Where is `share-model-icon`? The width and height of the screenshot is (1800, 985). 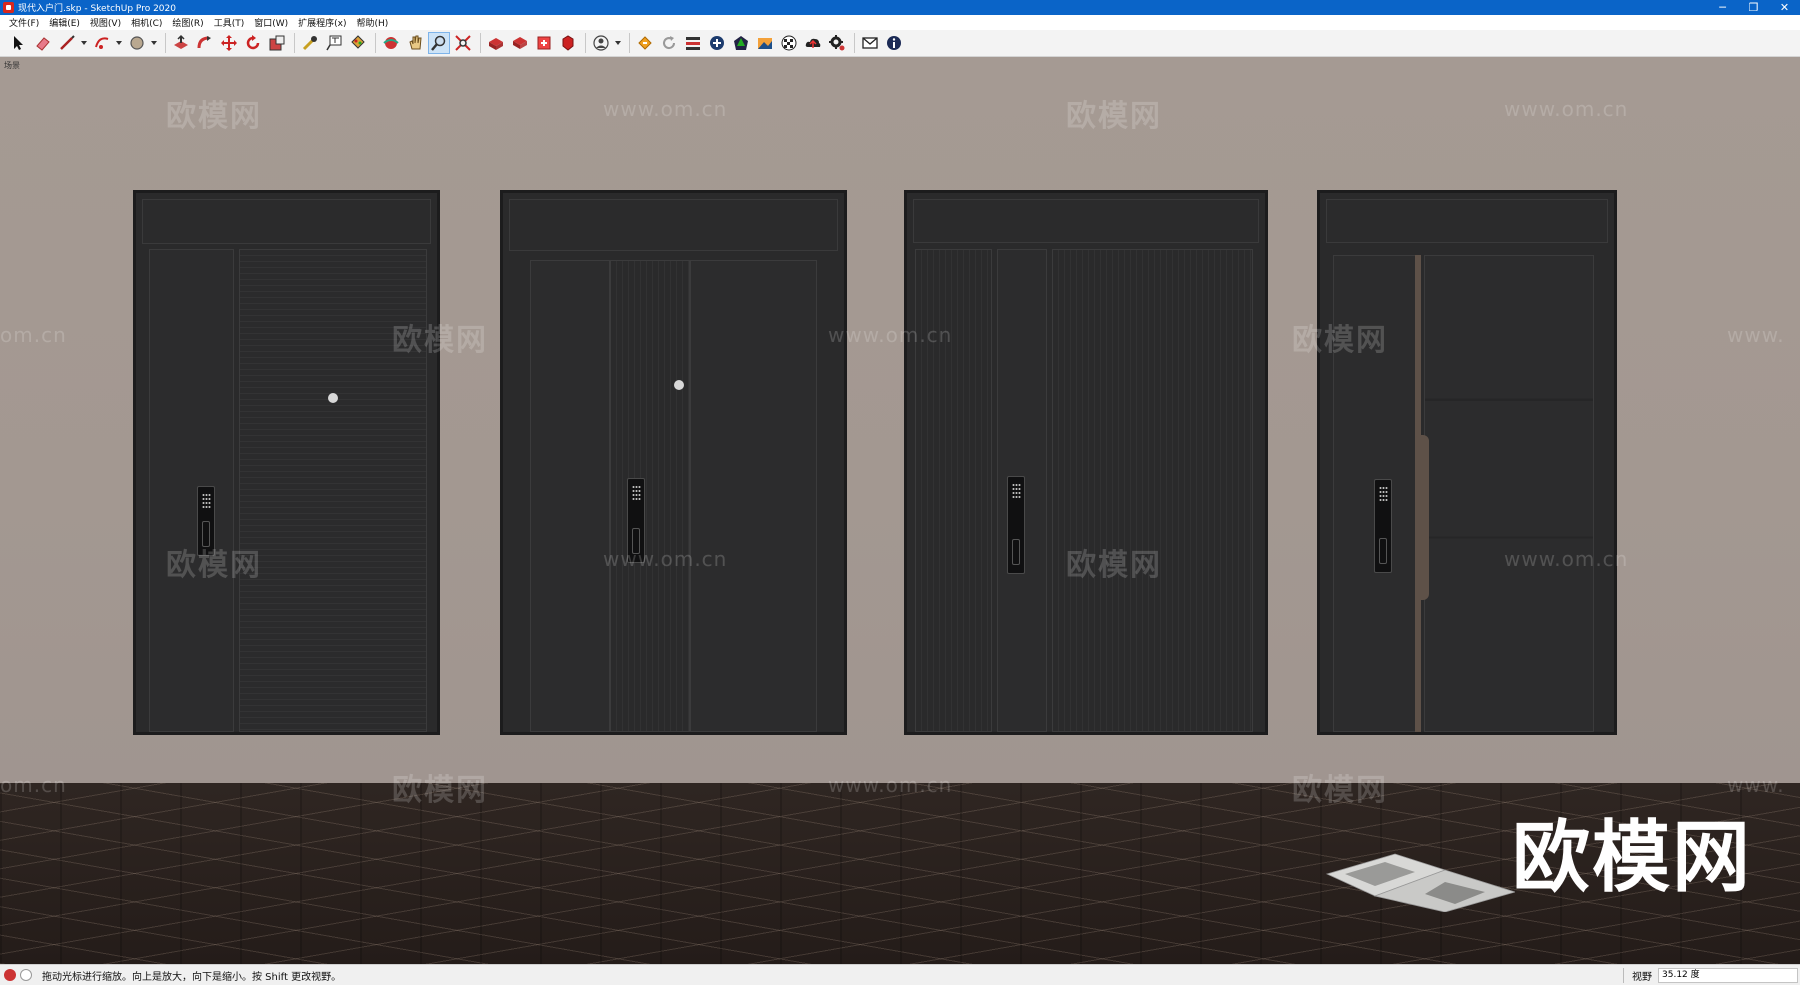
share-model-icon is located at coordinates (520, 43).